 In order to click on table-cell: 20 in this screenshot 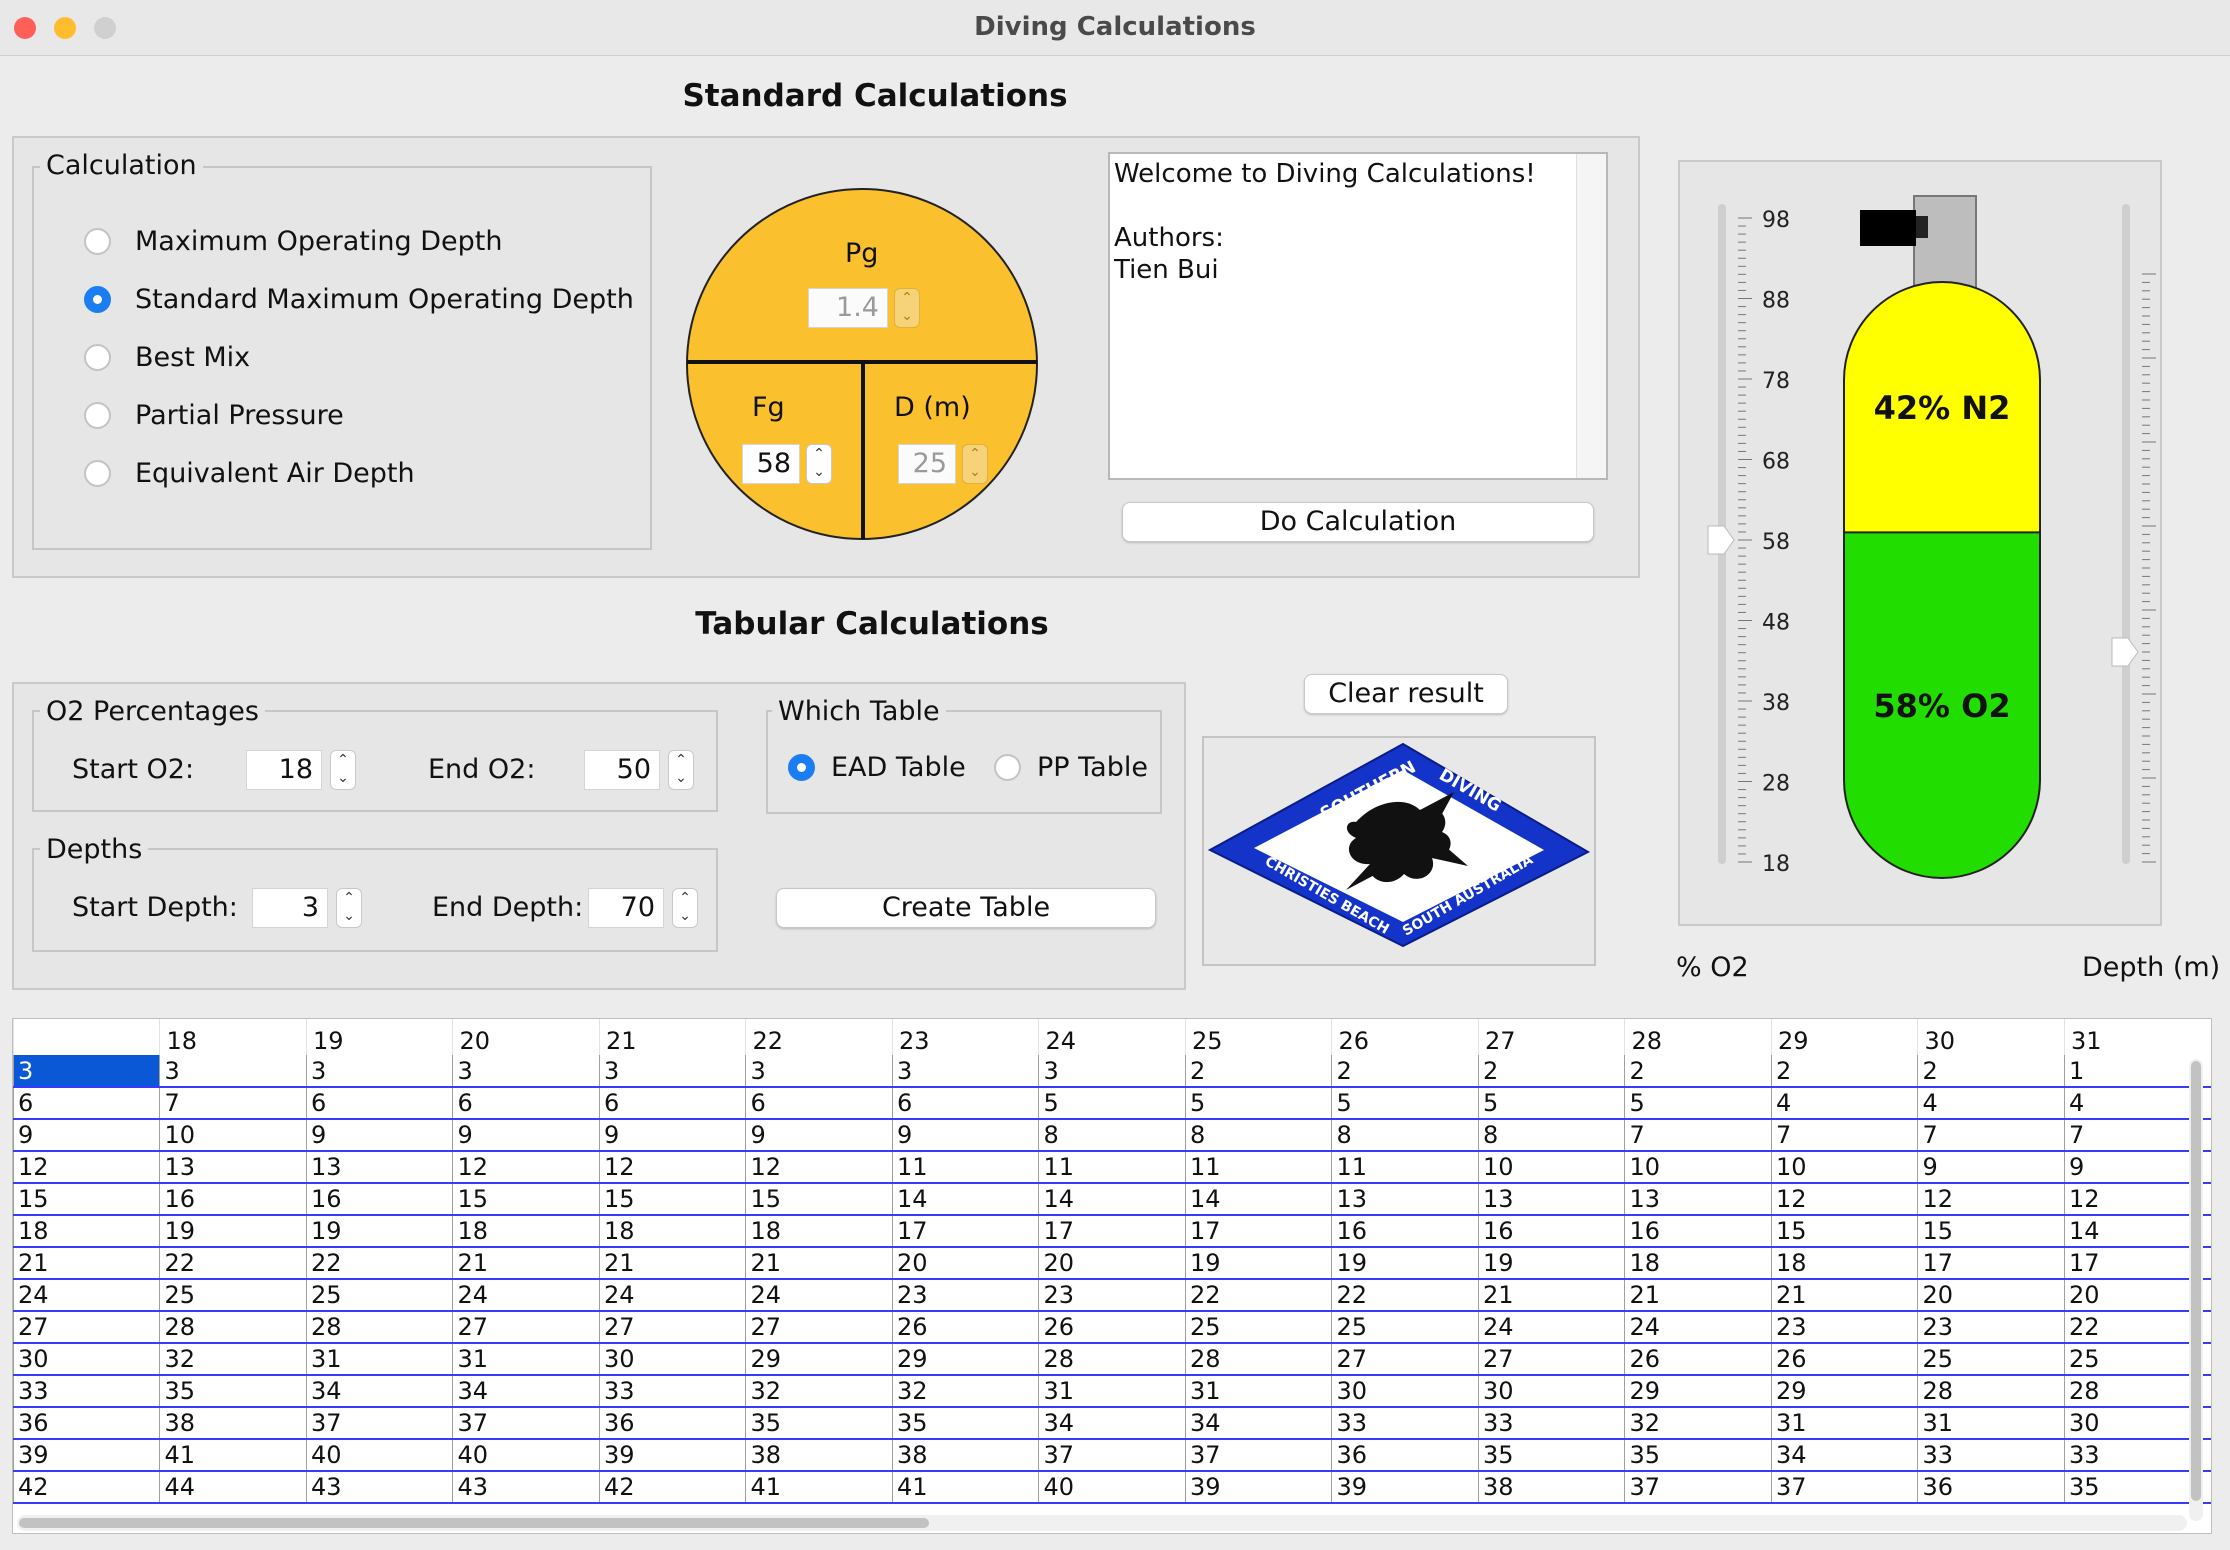, I will do `click(965, 1263)`.